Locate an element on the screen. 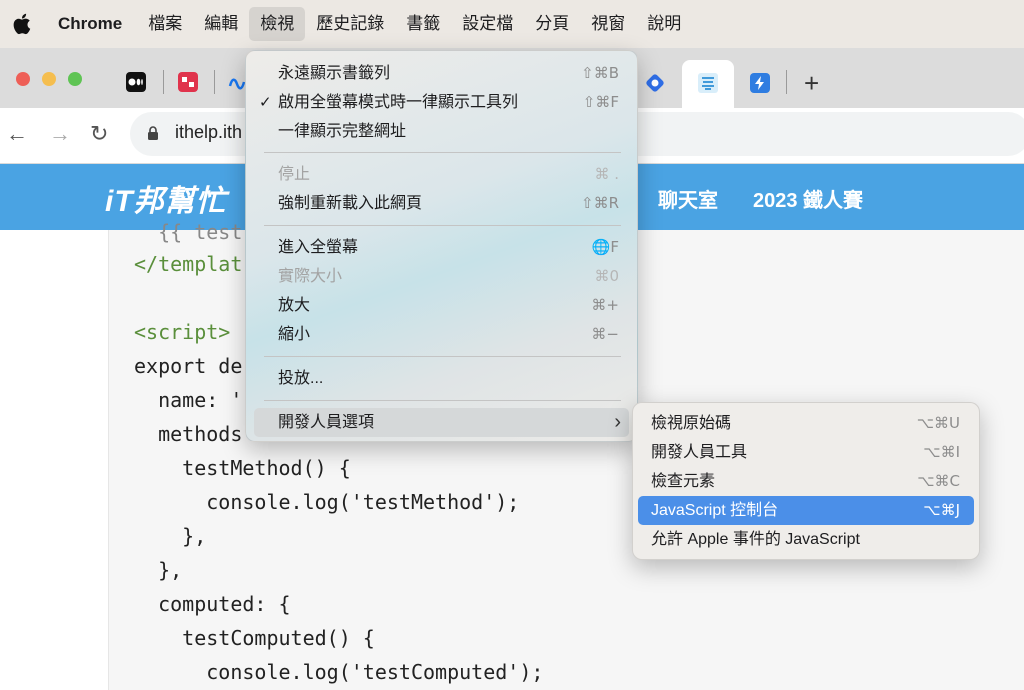 This screenshot has width=1024, height=690. code-line: </templat is located at coordinates (188, 264).